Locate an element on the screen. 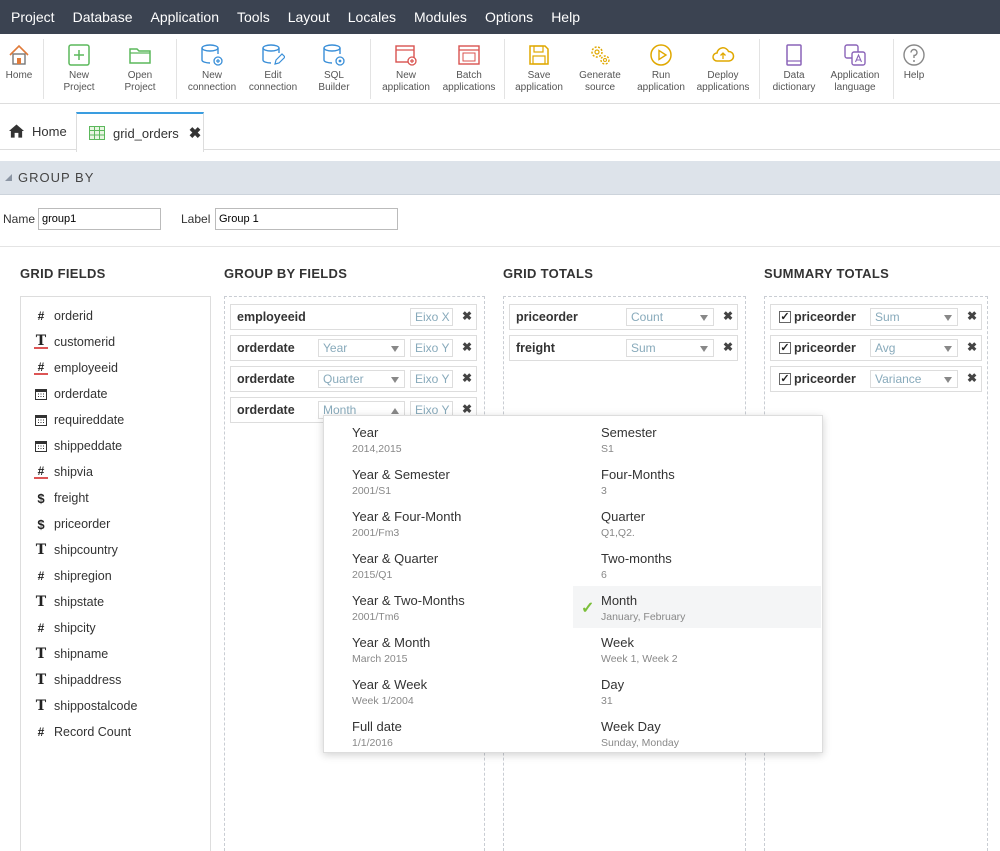  open-project-button: Open Project is located at coordinates (140, 69).